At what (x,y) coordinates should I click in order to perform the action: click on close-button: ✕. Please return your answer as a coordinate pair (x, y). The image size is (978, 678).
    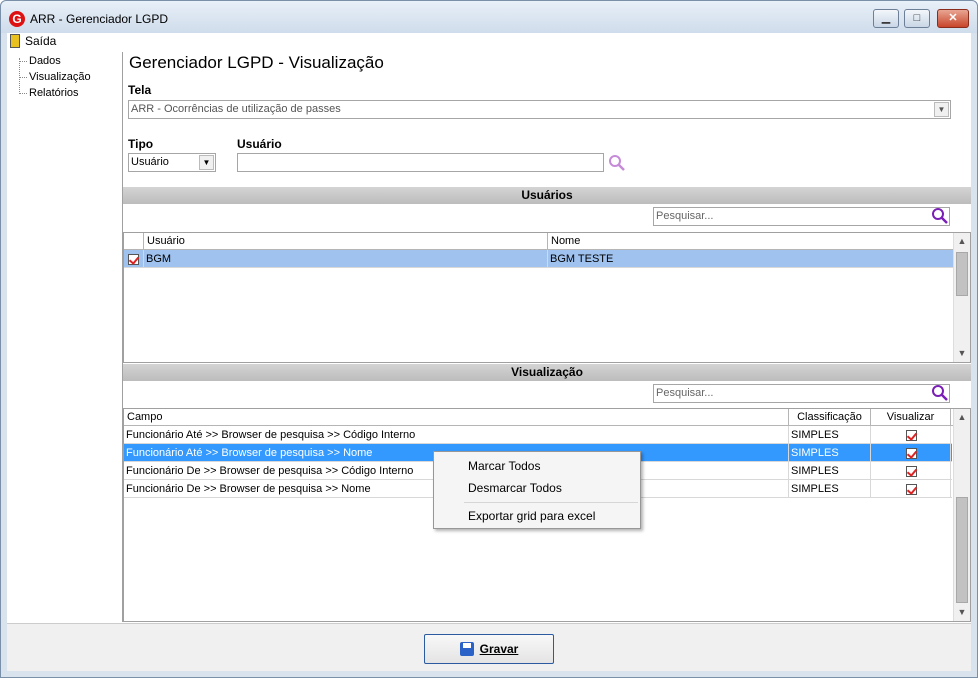
    Looking at the image, I should click on (953, 18).